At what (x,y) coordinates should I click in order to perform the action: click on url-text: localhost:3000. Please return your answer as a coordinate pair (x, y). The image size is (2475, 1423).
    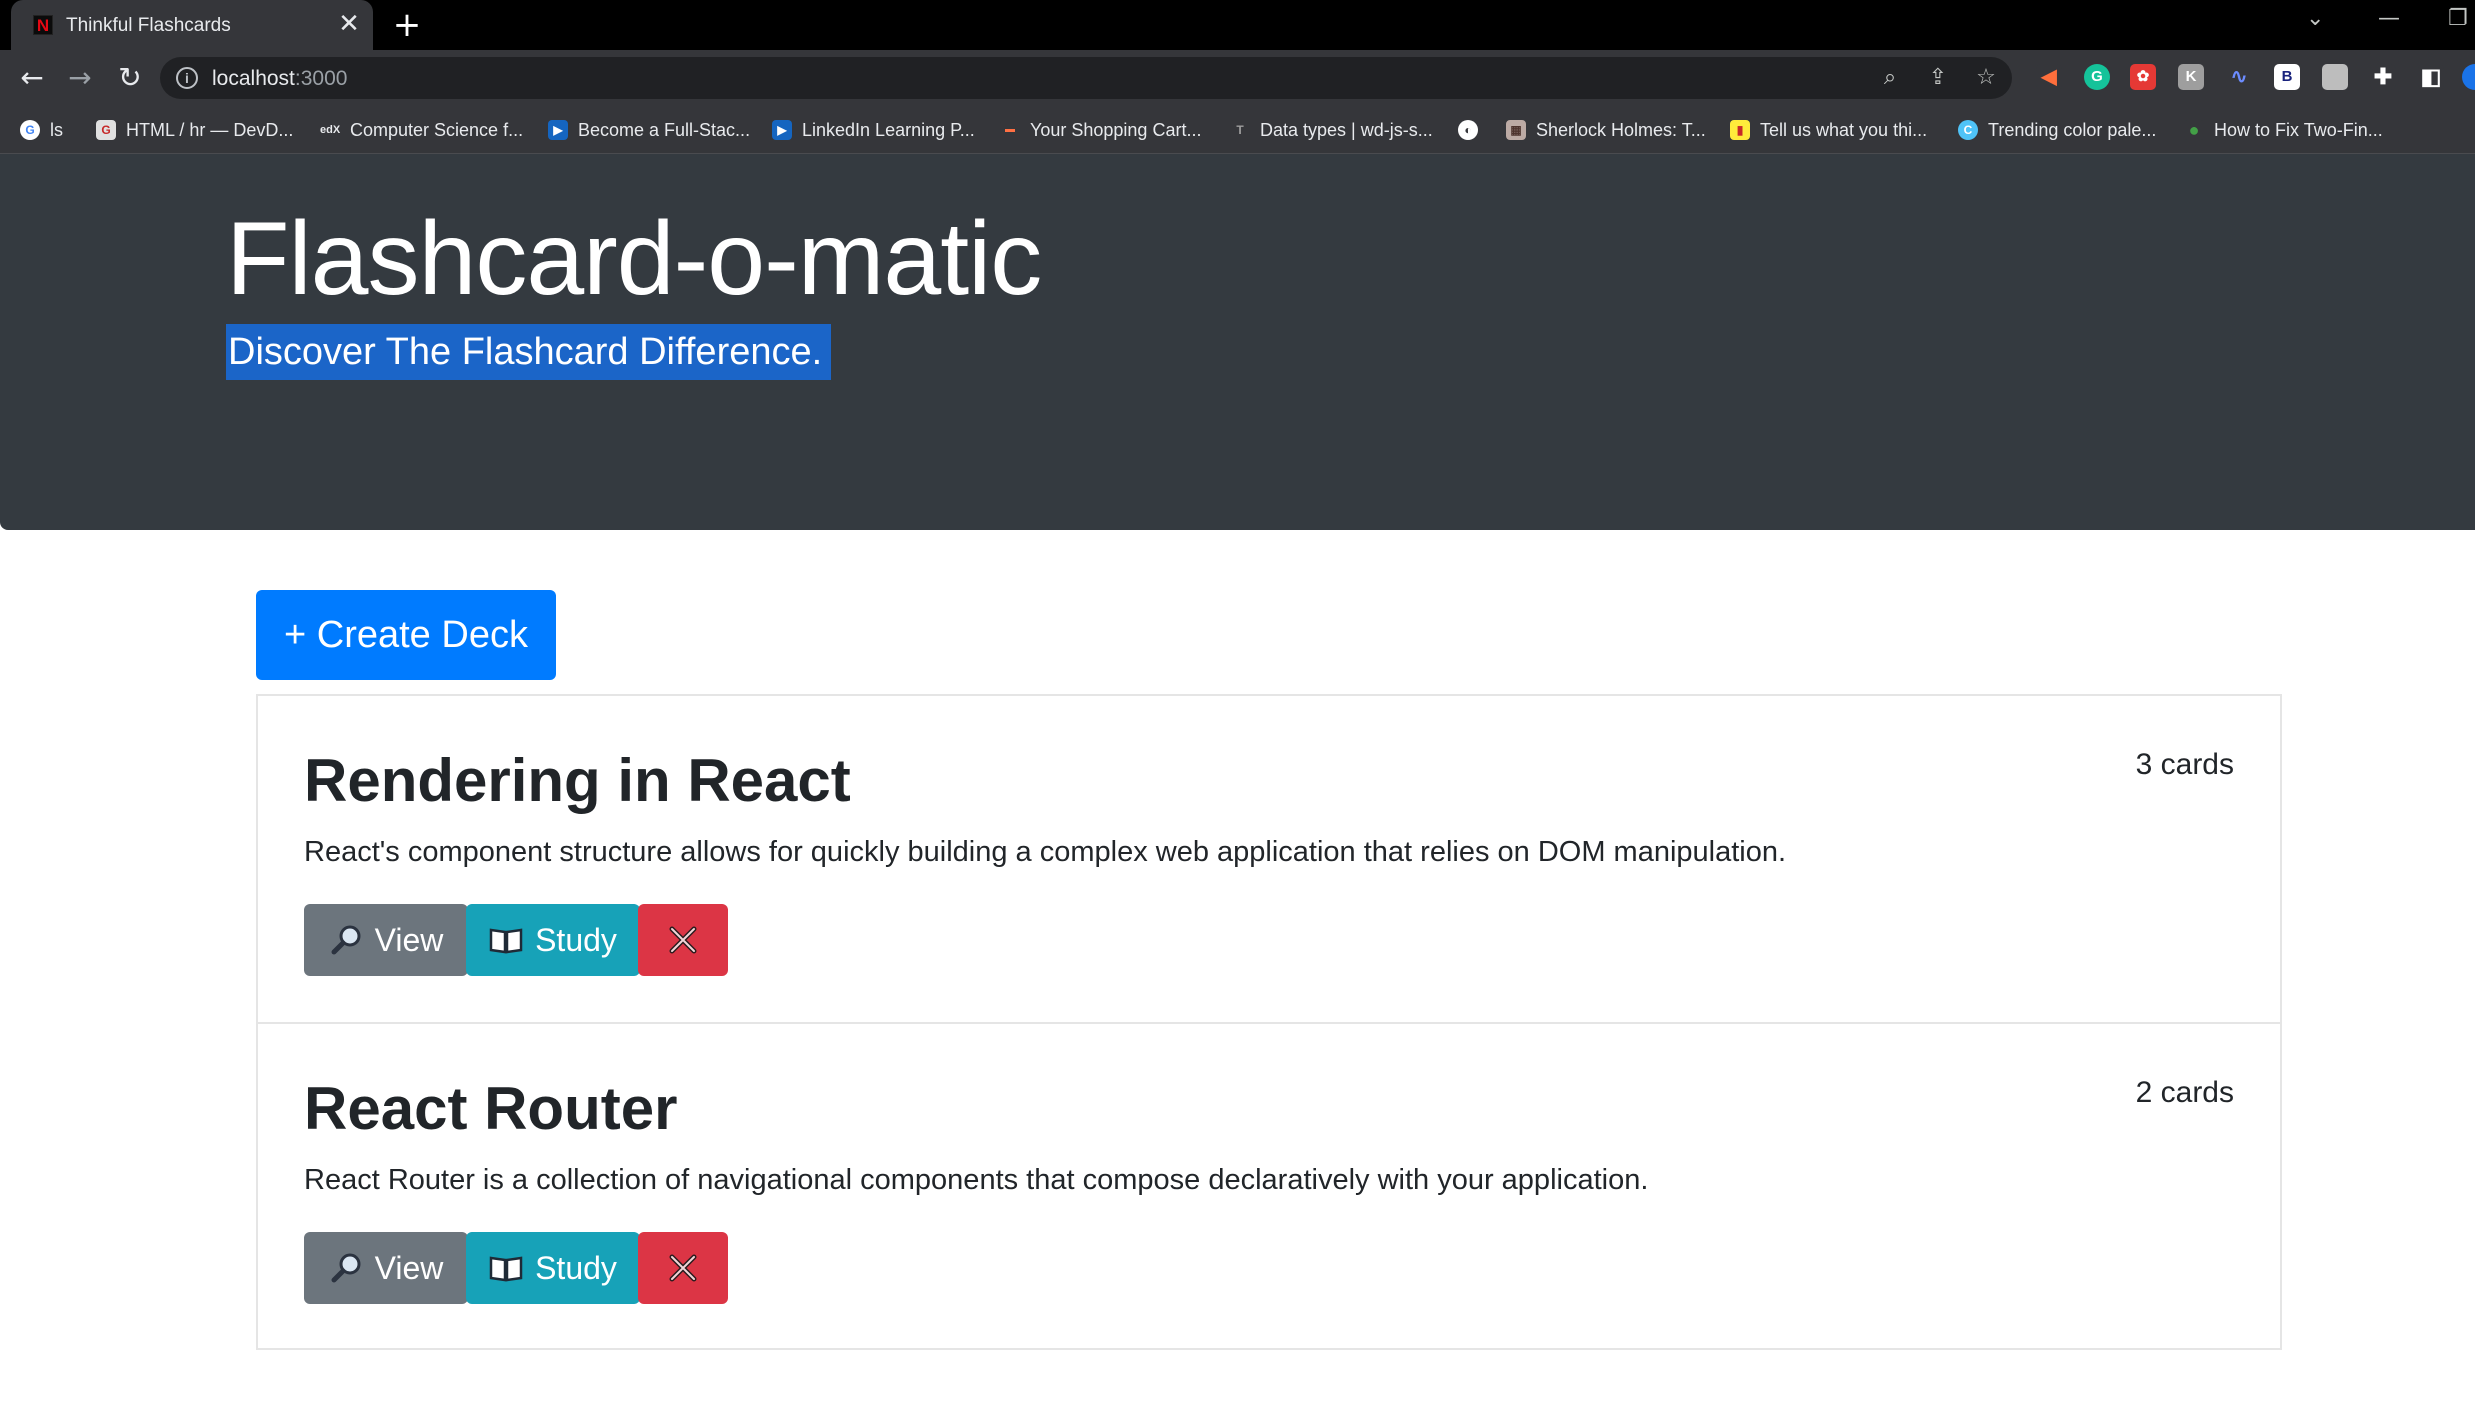
    Looking at the image, I should click on (279, 79).